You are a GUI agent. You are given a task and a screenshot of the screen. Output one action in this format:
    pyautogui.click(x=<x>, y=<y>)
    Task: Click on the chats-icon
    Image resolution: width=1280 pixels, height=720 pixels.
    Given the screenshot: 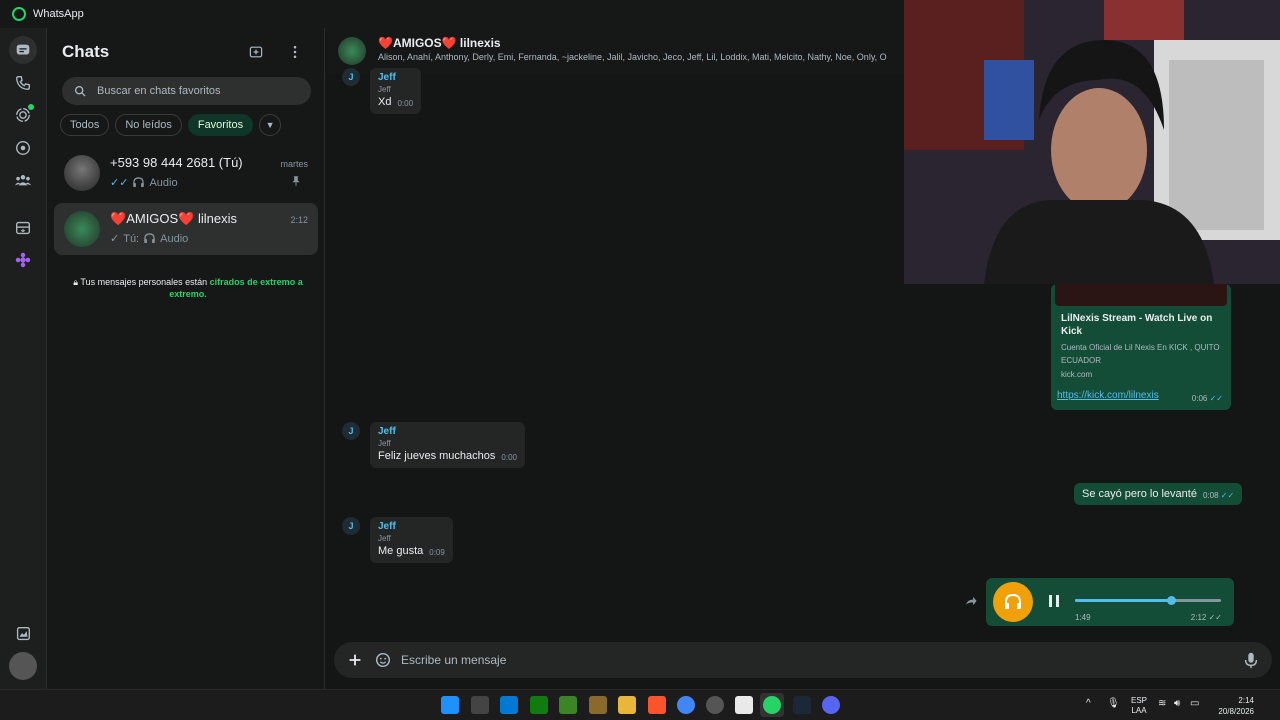 What is the action you would take?
    pyautogui.click(x=23, y=50)
    